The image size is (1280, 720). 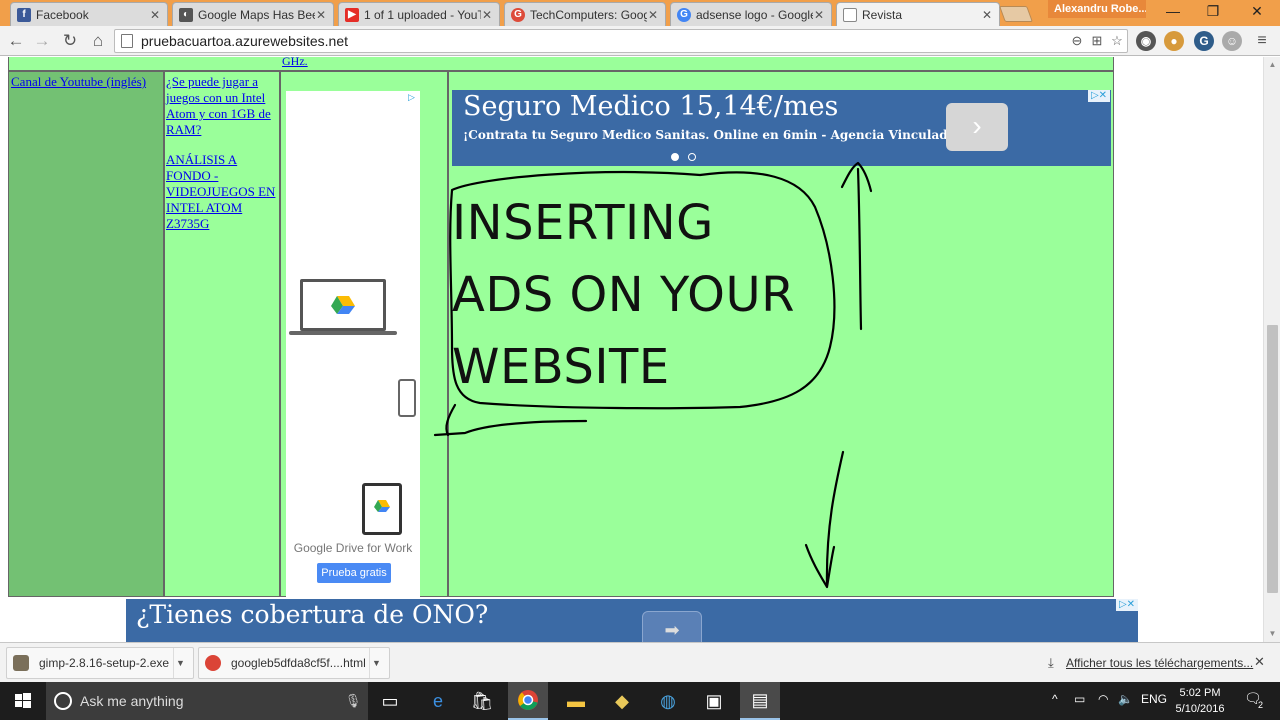 What do you see at coordinates (1232, 41) in the screenshot?
I see `user-icon: ☺` at bounding box center [1232, 41].